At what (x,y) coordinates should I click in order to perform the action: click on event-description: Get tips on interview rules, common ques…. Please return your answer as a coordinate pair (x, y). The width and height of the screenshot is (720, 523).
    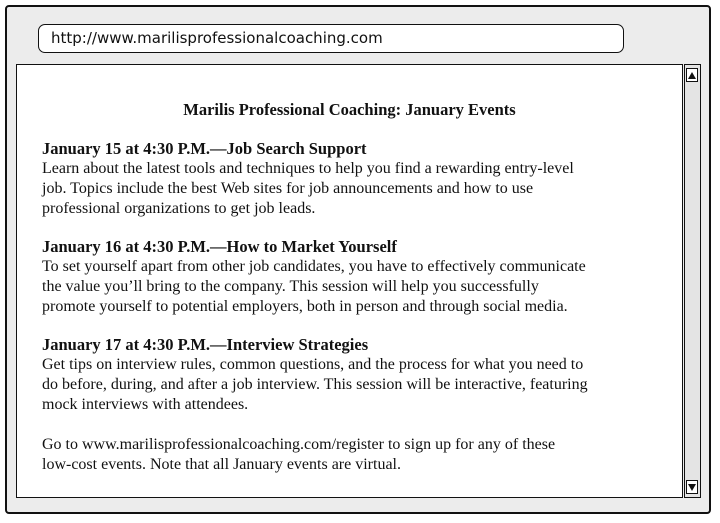
    Looking at the image, I should click on (352, 385).